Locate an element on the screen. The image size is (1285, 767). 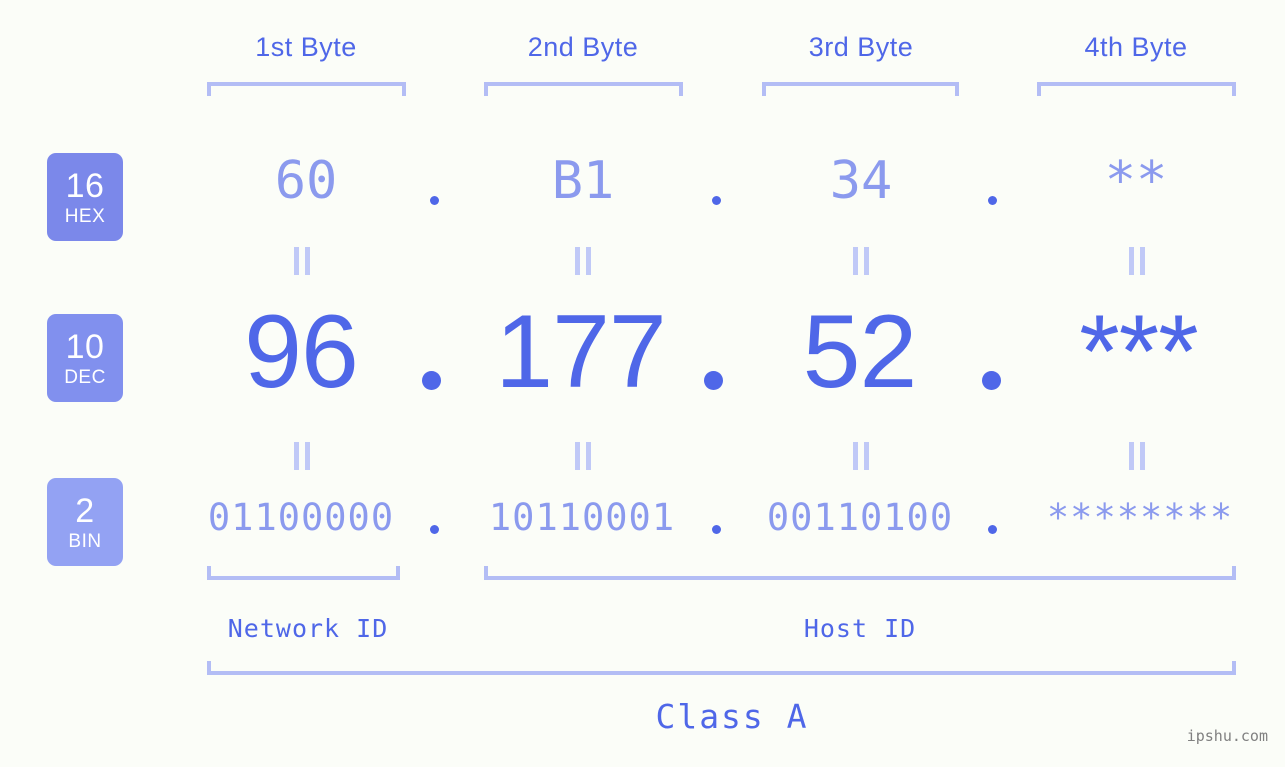
hex-byte-3: 34 is located at coordinates (861, 181).